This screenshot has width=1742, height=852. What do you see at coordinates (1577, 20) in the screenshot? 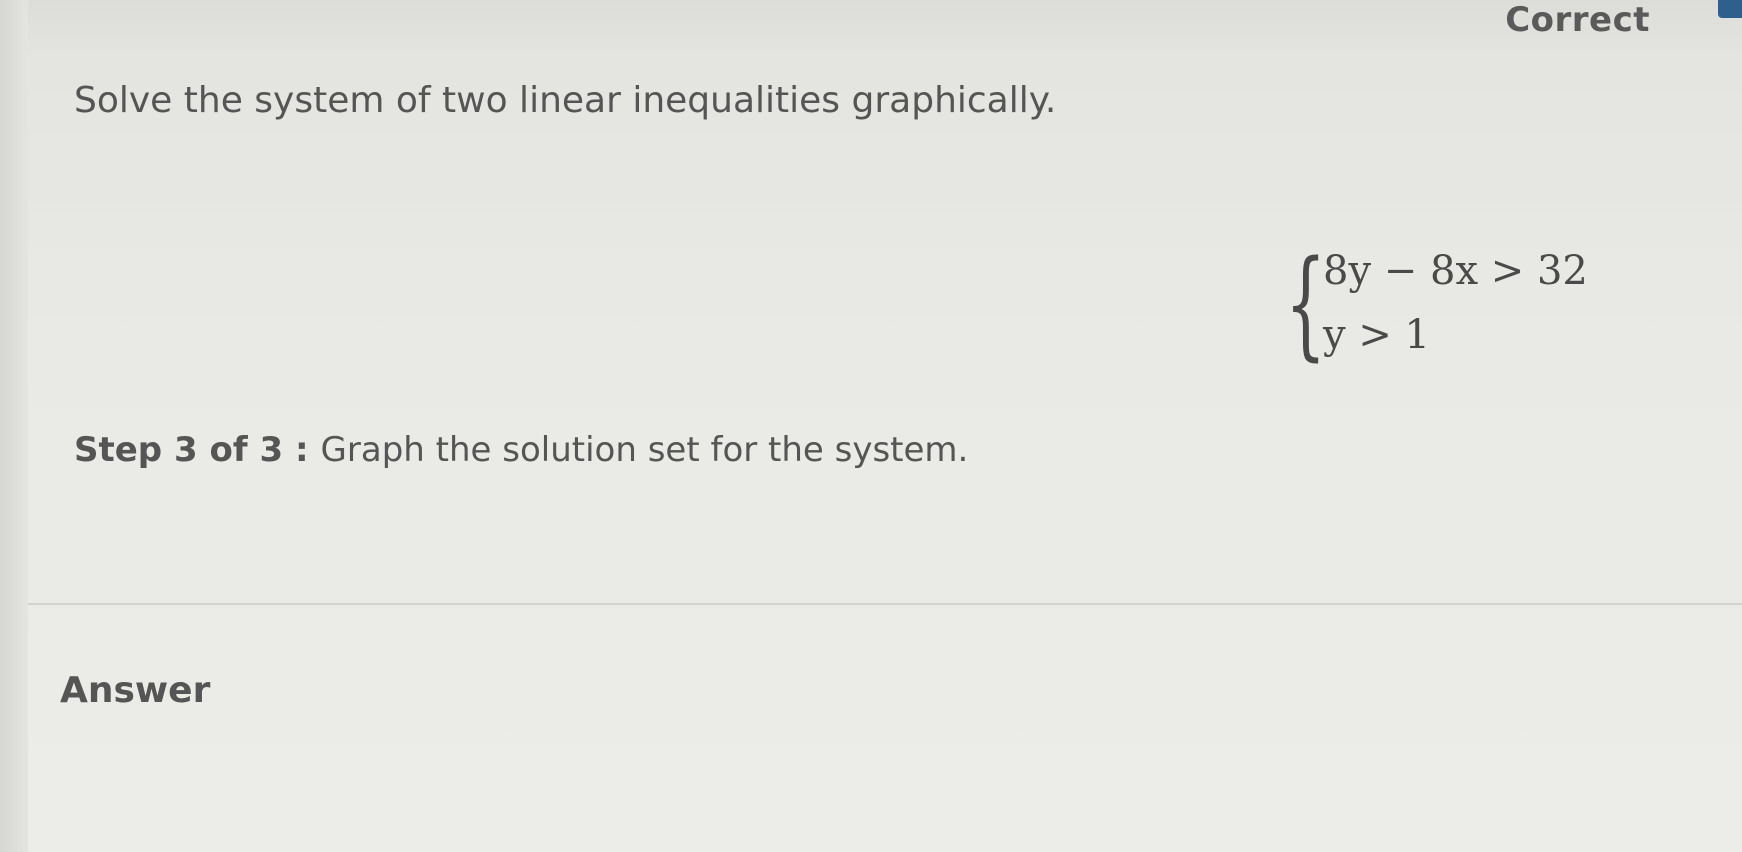
I see `status-label: Correct` at bounding box center [1577, 20].